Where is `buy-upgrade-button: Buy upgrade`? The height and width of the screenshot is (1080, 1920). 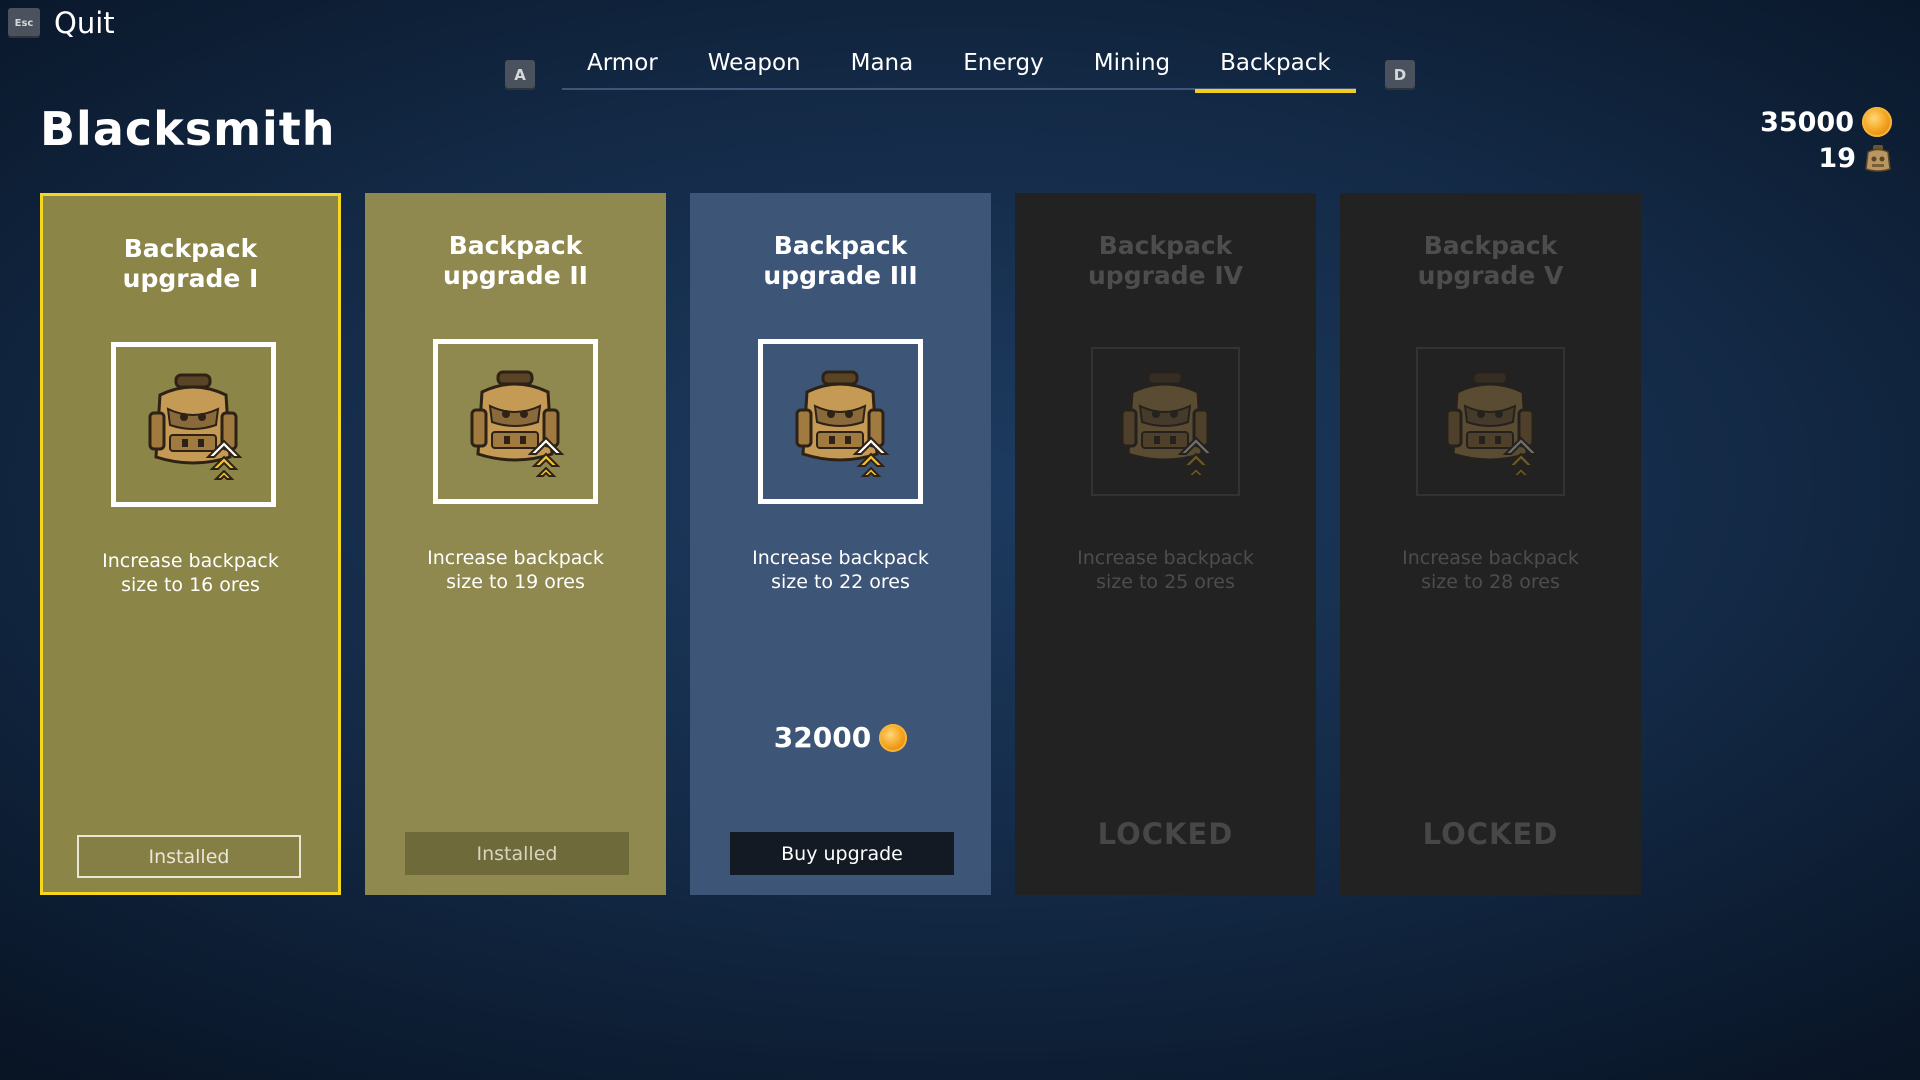
buy-upgrade-button: Buy upgrade is located at coordinates (842, 853).